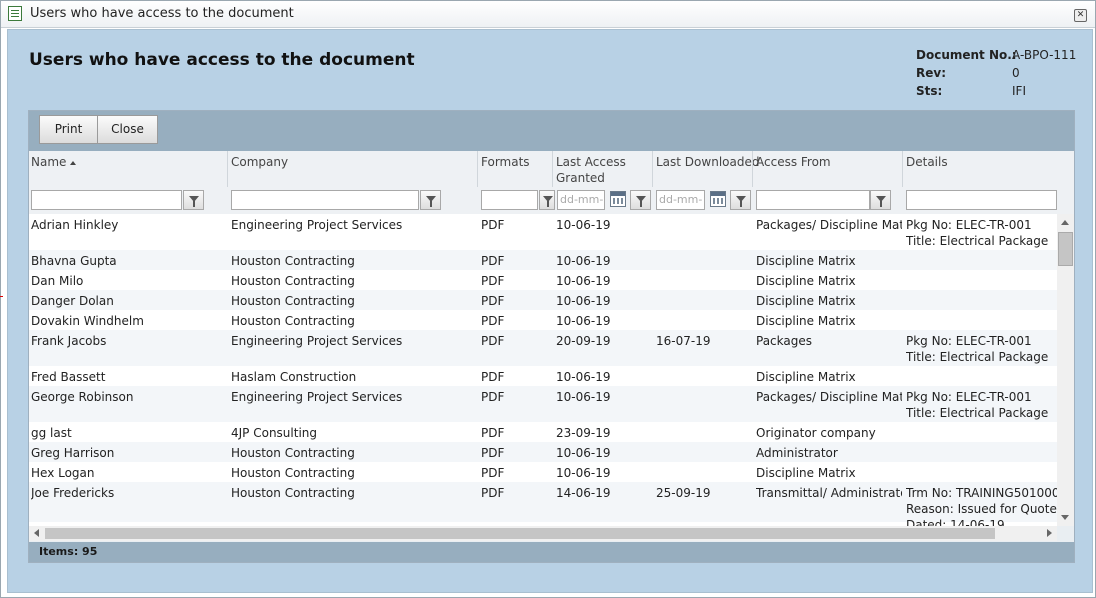 This screenshot has width=1096, height=598. Describe the element at coordinates (683, 493) in the screenshot. I see `cell-last-downloaded: 25-09-19` at that location.